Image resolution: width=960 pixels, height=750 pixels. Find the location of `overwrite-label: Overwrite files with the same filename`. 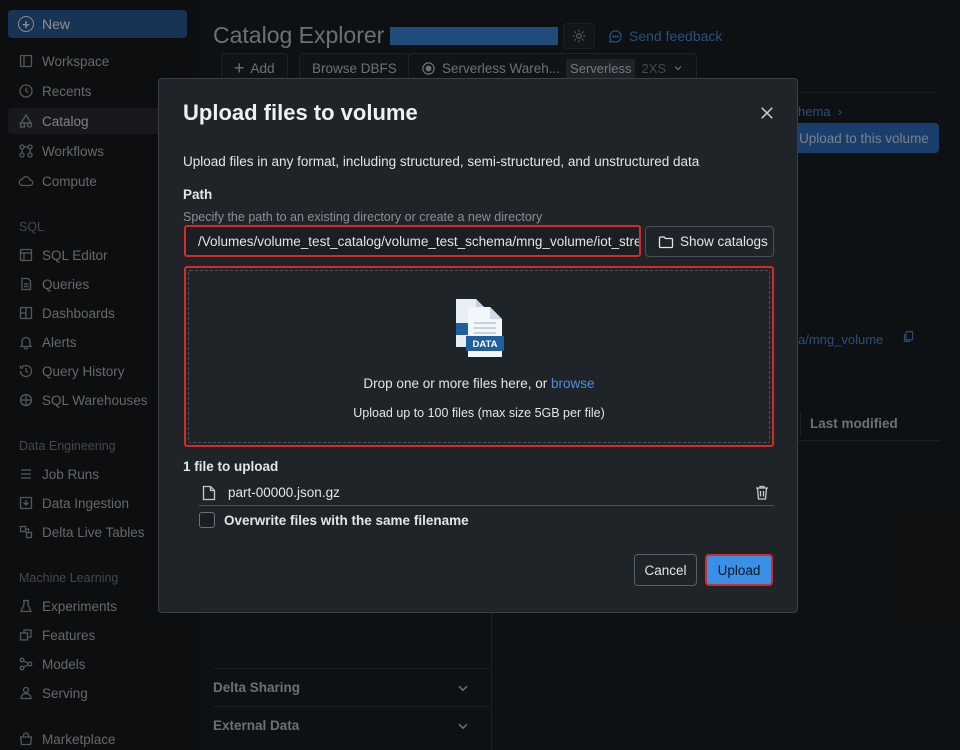

overwrite-label: Overwrite files with the same filename is located at coordinates (346, 520).